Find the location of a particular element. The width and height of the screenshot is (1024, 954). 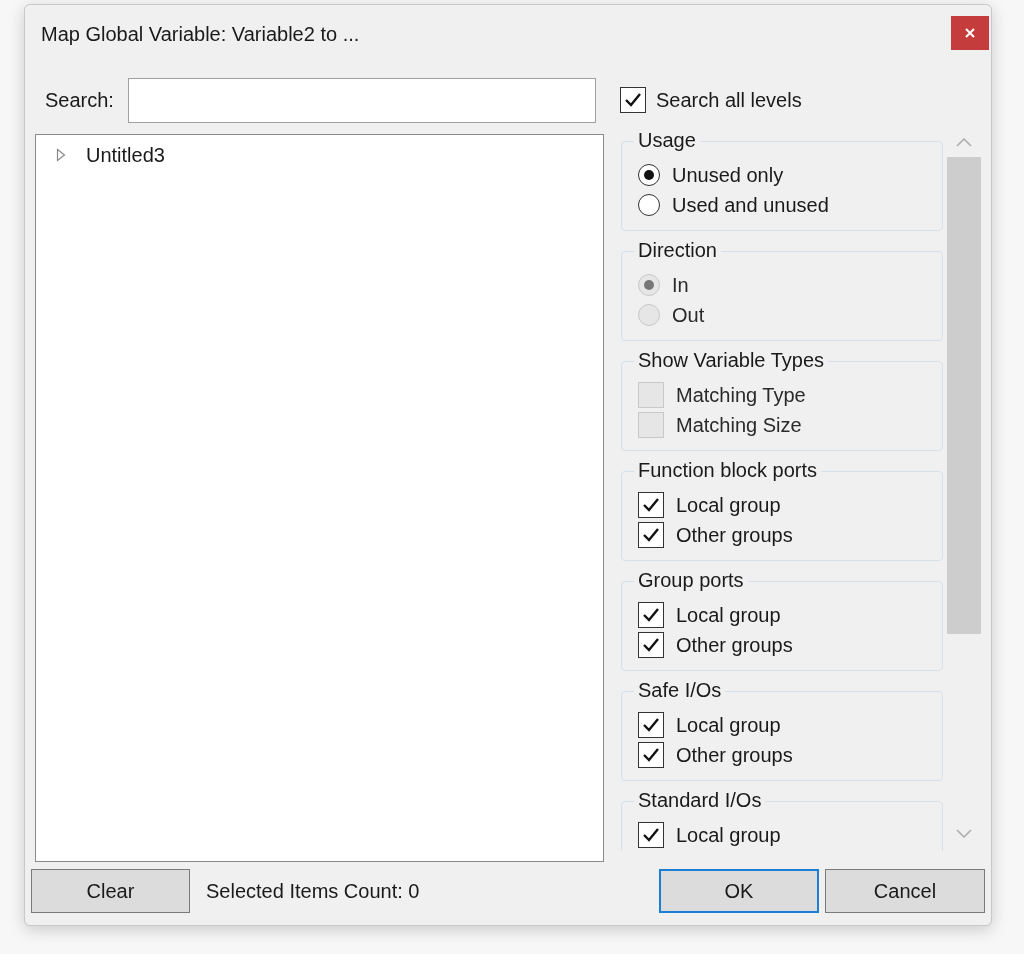

ok-button: OK is located at coordinates (739, 890).